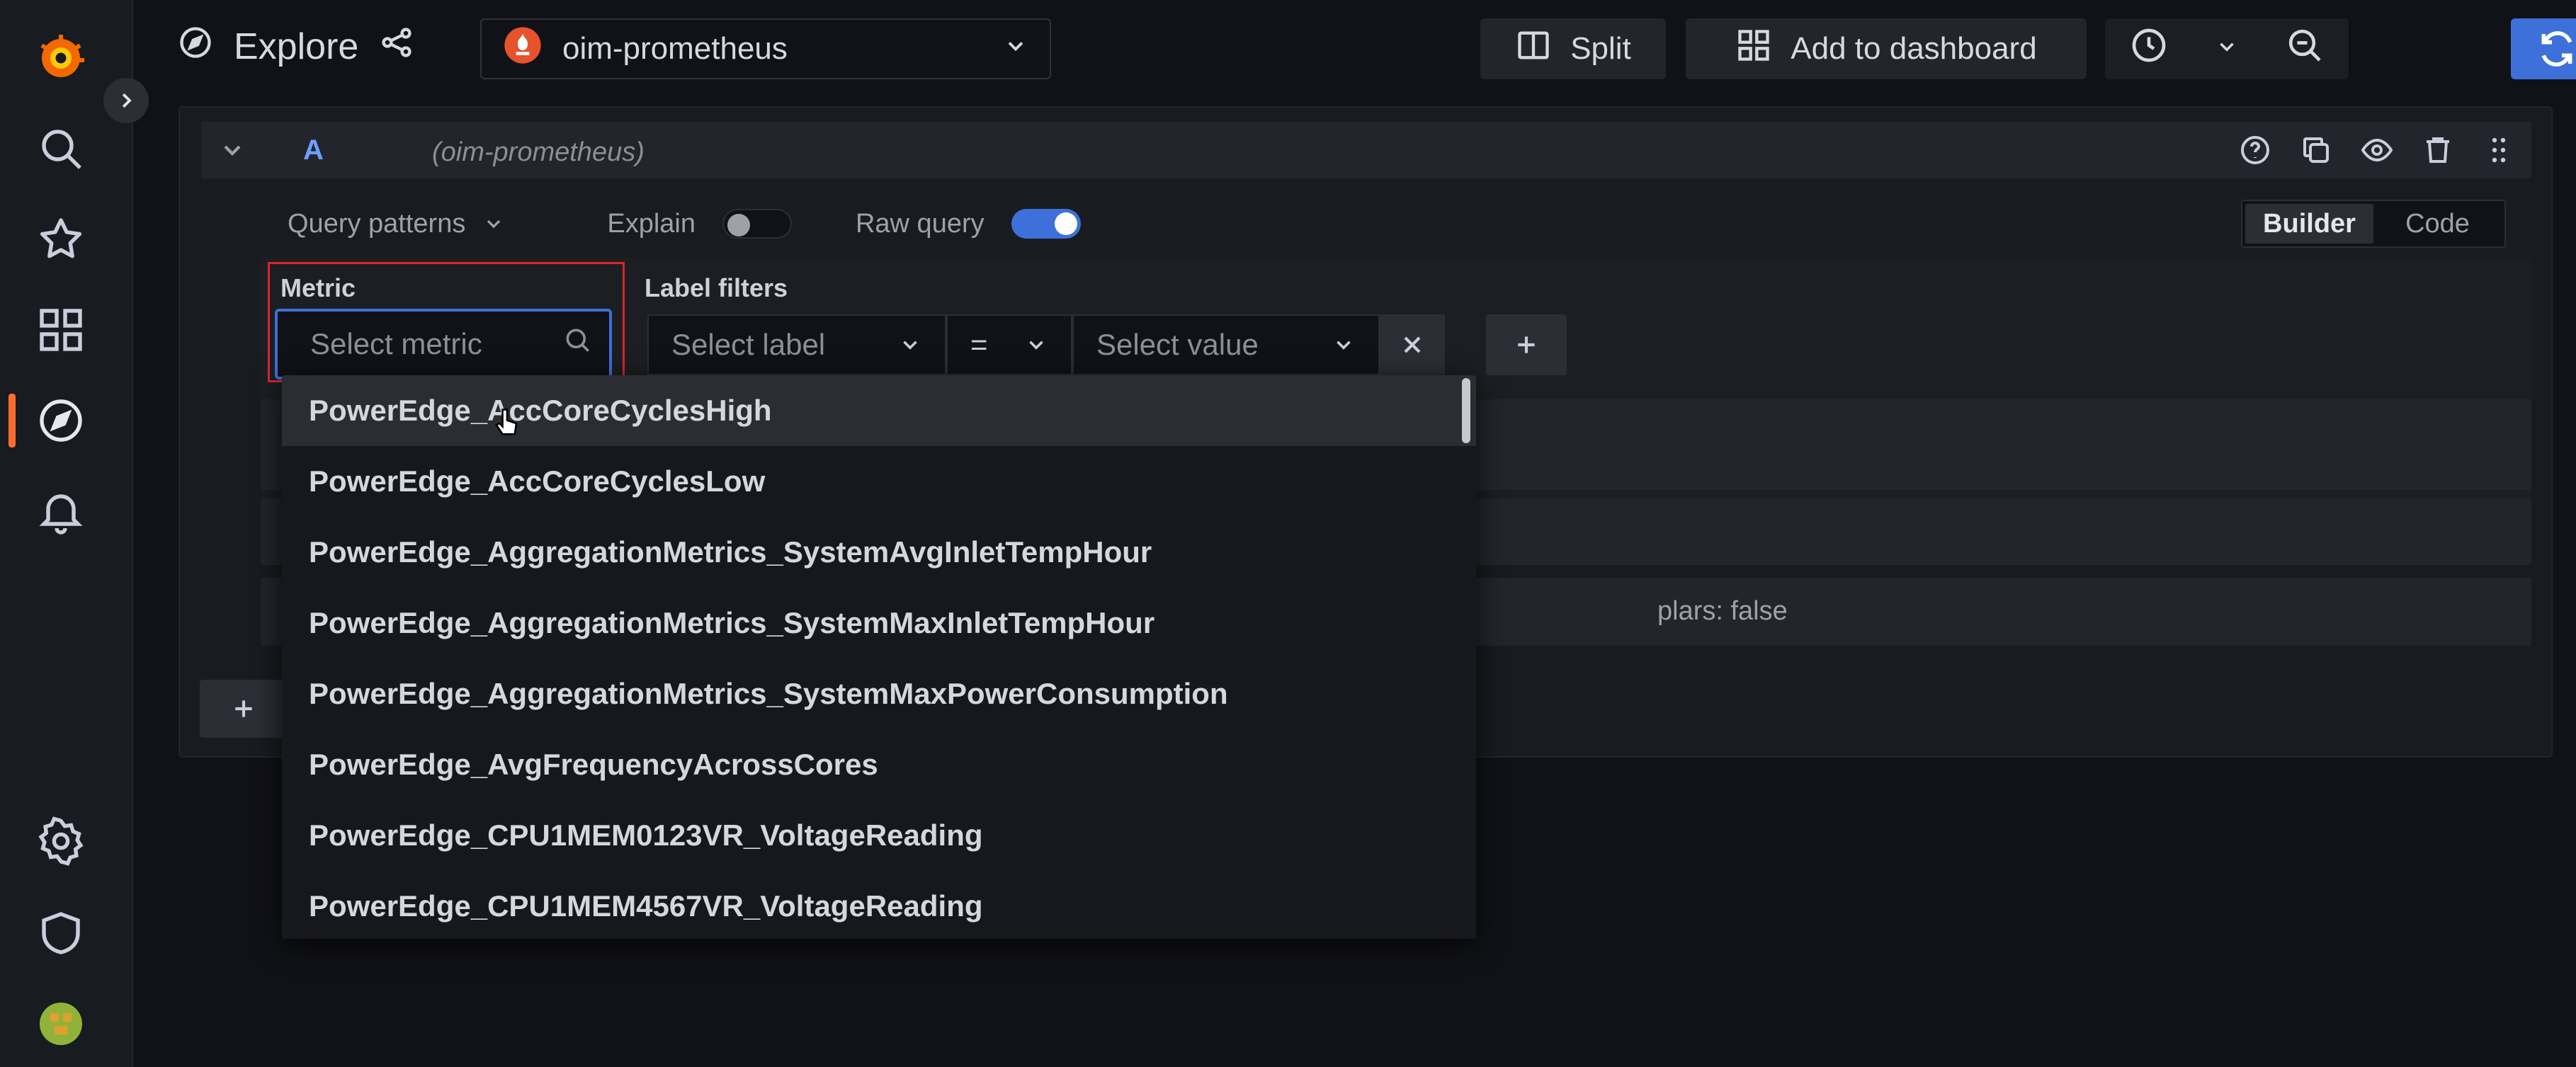  What do you see at coordinates (879, 482) in the screenshot?
I see `list-item: PowerEdge_AccCoreCyclesLow` at bounding box center [879, 482].